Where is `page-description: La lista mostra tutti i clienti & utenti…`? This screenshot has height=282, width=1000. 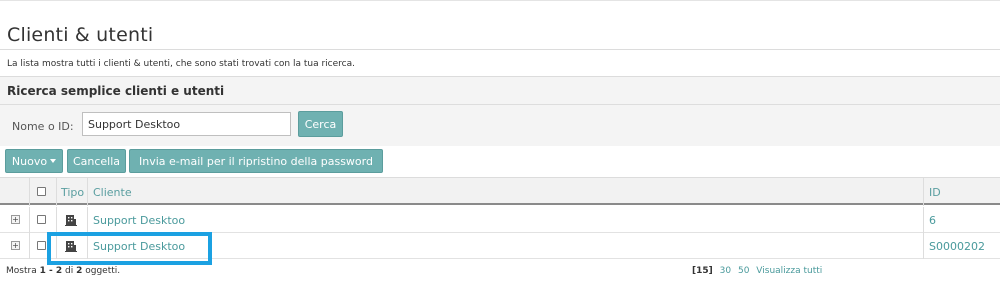
page-description: La lista mostra tutti i clienti & utenti… is located at coordinates (181, 64).